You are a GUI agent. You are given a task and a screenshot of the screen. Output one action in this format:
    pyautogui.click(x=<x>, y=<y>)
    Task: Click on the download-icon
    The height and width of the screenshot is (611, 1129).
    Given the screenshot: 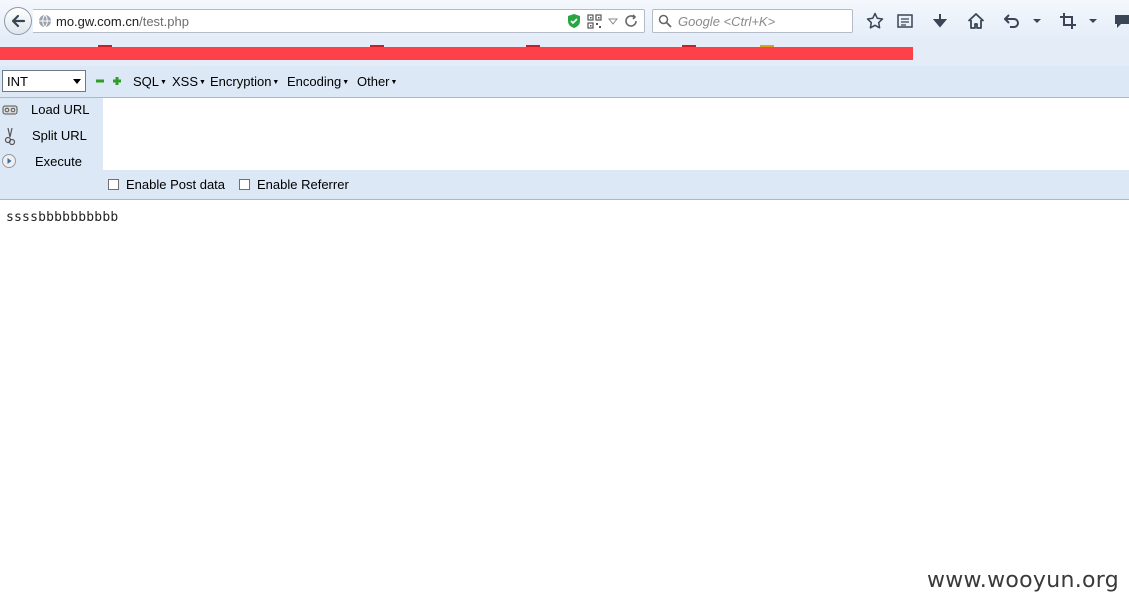 What is the action you would take?
    pyautogui.click(x=940, y=21)
    